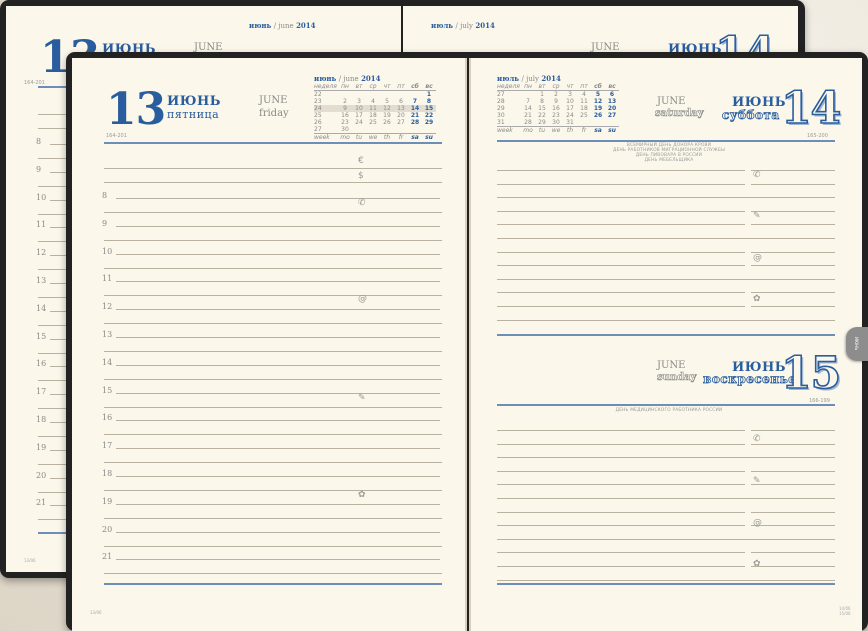  What do you see at coordinates (584, 115) in the screenshot?
I see `calendar-day-cell: 25` at bounding box center [584, 115].